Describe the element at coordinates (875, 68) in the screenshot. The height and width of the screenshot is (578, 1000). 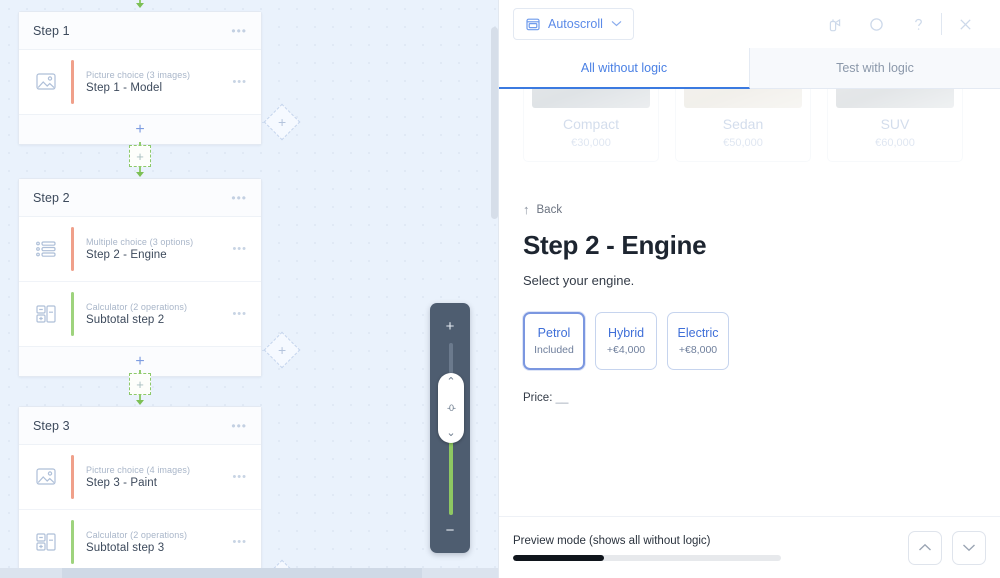
I see `tab-test-with-logic: Test with logic` at that location.